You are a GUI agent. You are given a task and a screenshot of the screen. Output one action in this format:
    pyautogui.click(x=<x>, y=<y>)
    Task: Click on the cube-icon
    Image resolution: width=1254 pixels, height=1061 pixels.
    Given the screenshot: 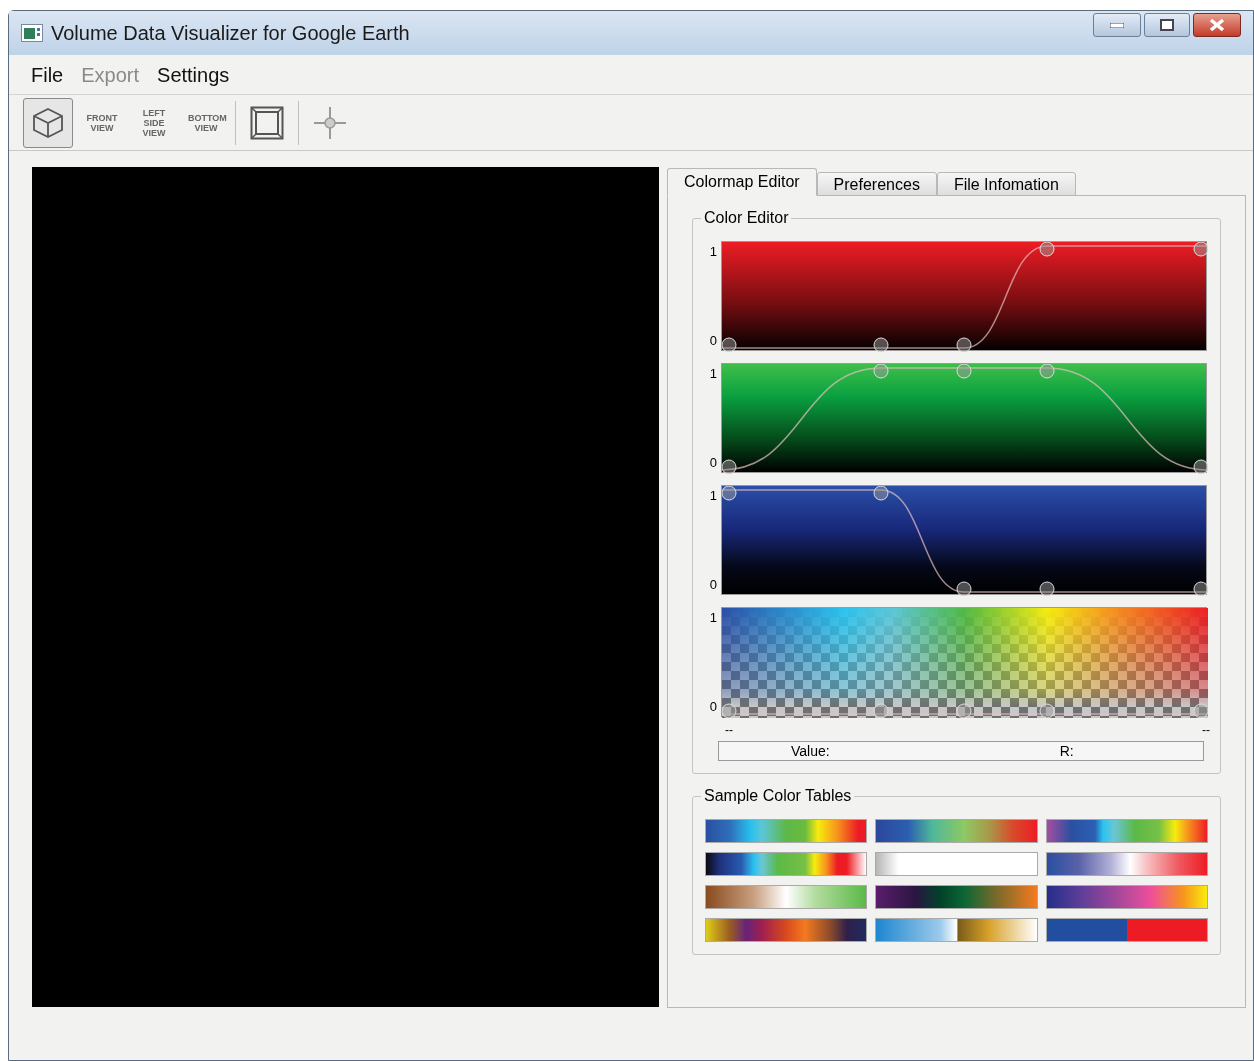 What is the action you would take?
    pyautogui.click(x=48, y=122)
    